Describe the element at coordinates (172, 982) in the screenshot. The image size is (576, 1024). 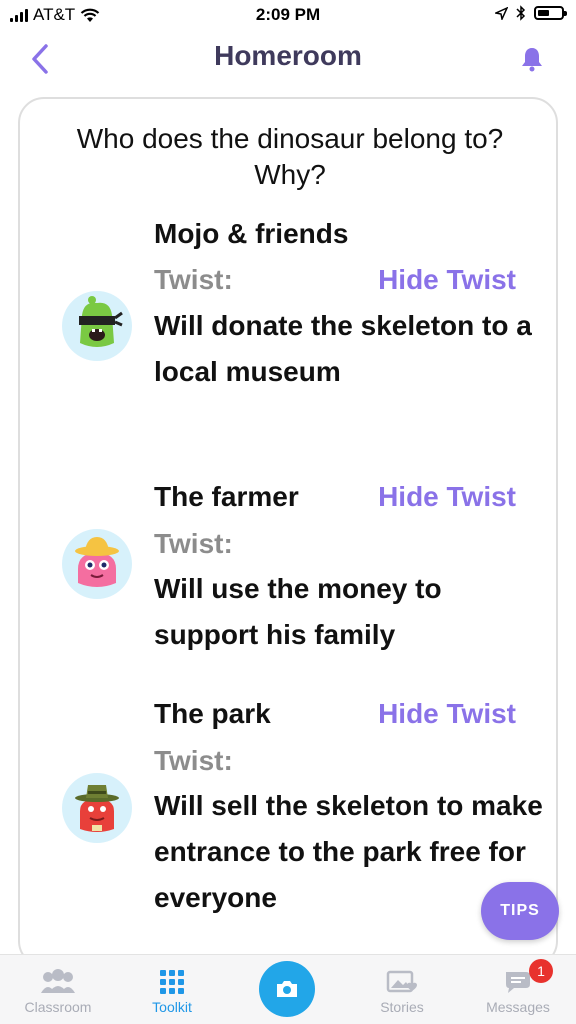
I see `toolkit-grid-icon` at that location.